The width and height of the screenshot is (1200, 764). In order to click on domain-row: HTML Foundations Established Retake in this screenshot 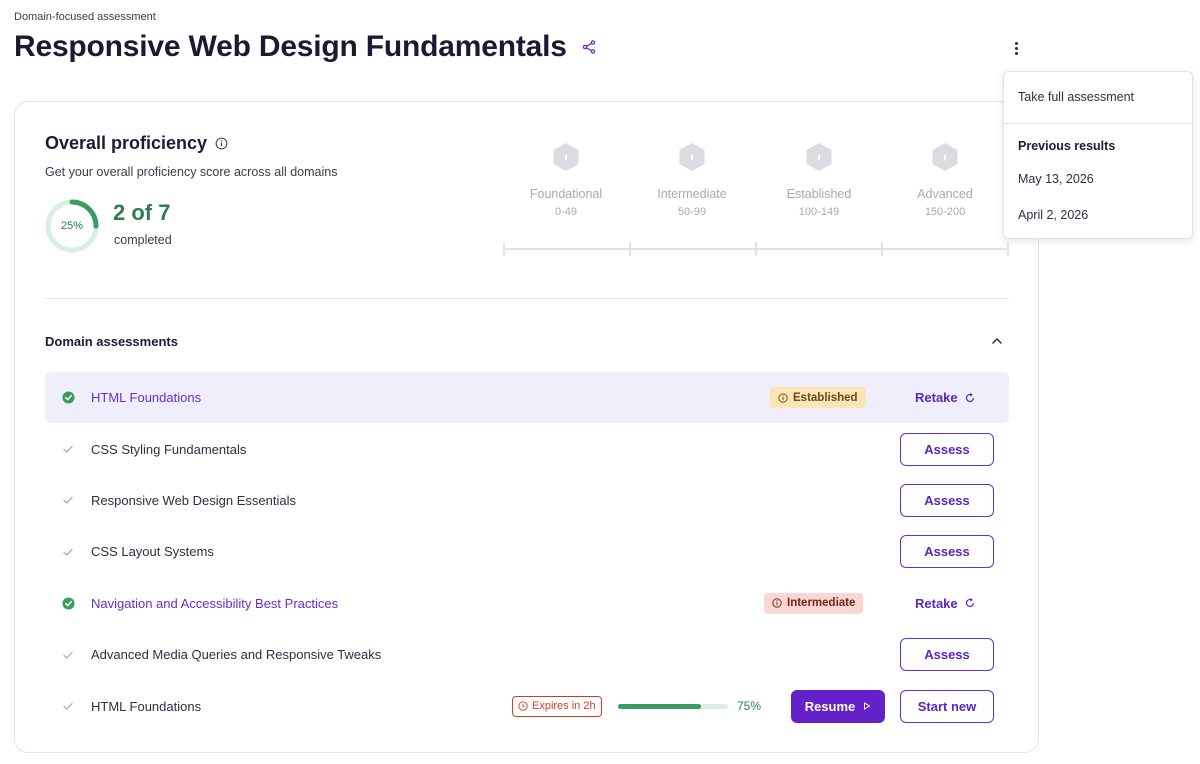, I will do `click(527, 398)`.